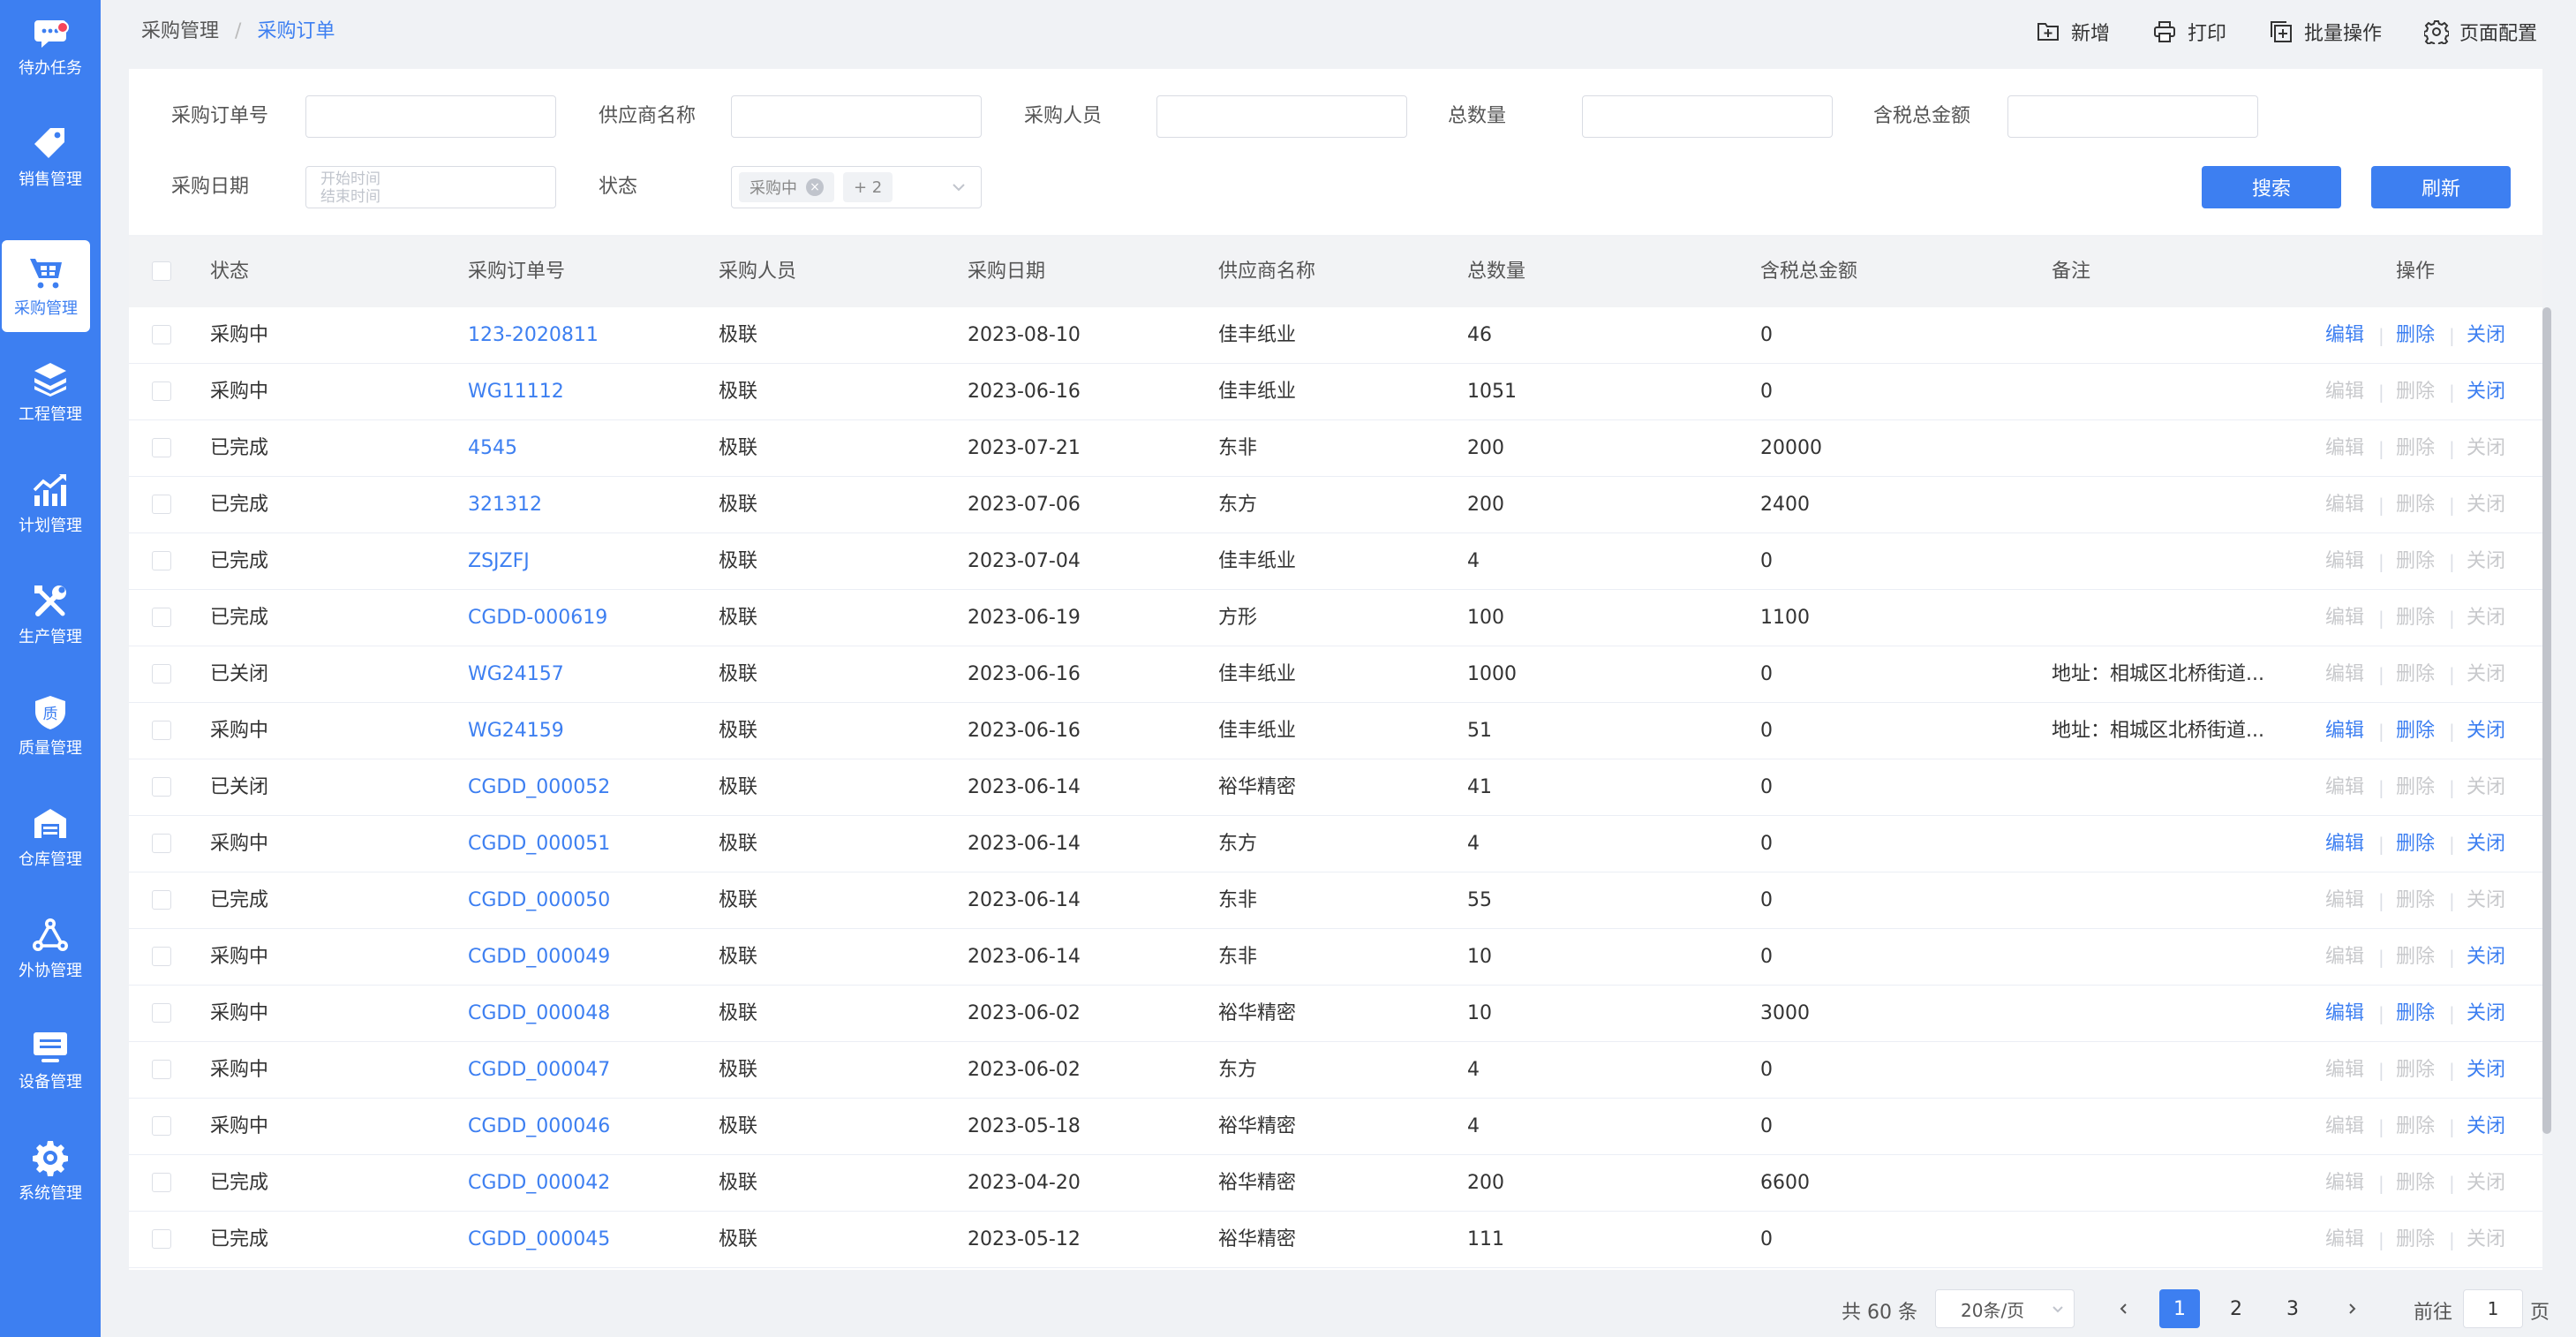  What do you see at coordinates (2326, 32) in the screenshot?
I see `batch-operation-button: 批量操作` at bounding box center [2326, 32].